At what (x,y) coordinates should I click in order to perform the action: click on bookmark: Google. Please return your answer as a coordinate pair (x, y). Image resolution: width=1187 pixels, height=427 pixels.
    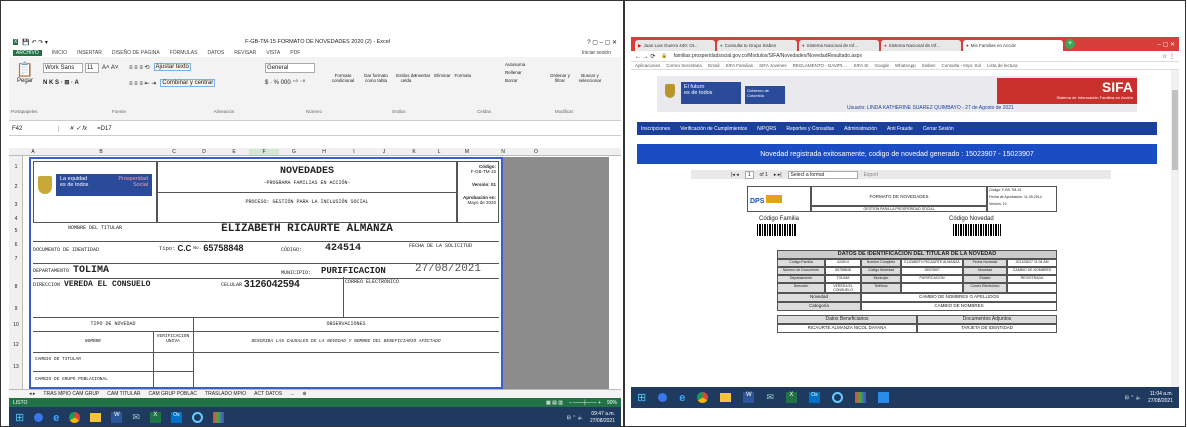
    Looking at the image, I should click on (881, 65).